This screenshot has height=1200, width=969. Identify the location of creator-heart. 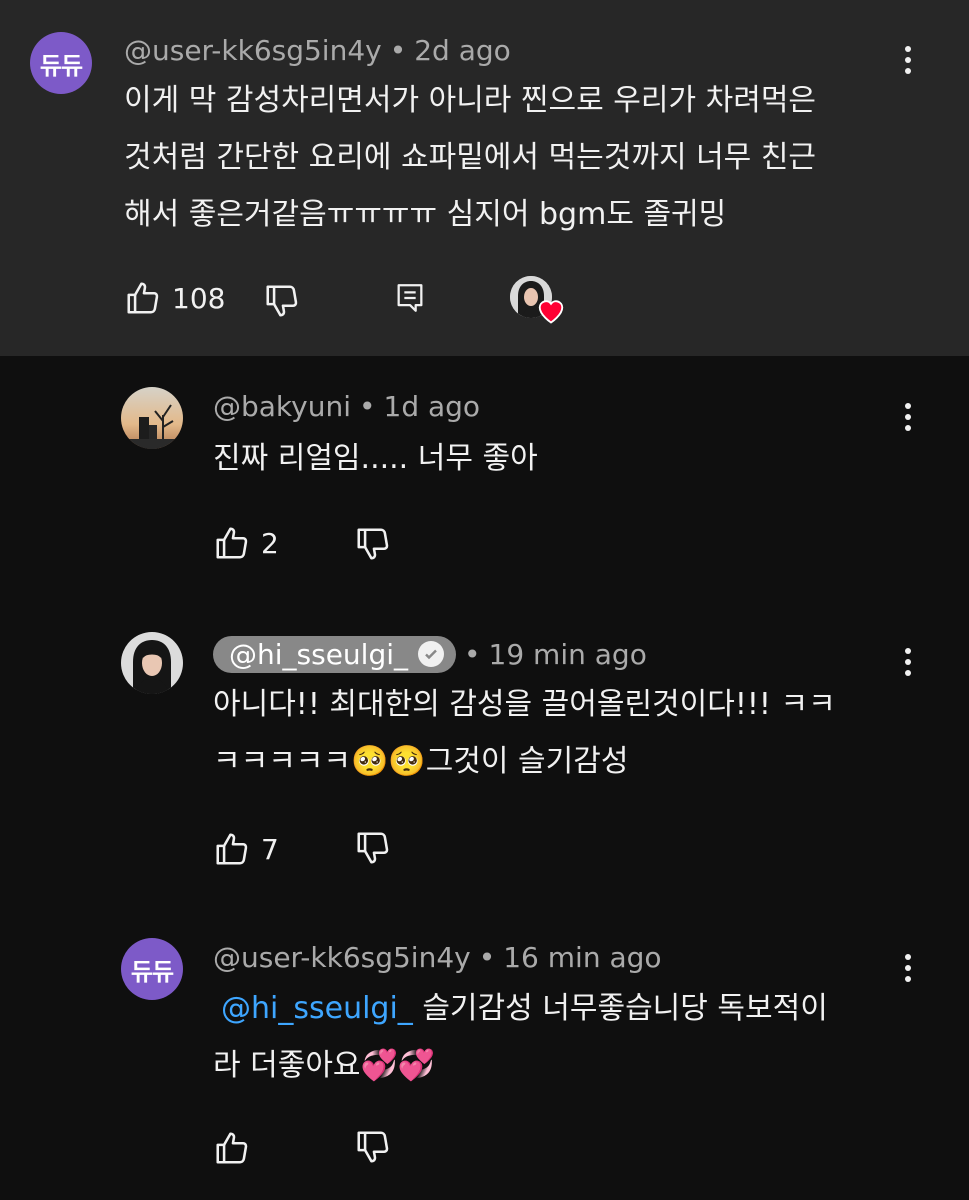
(538, 301).